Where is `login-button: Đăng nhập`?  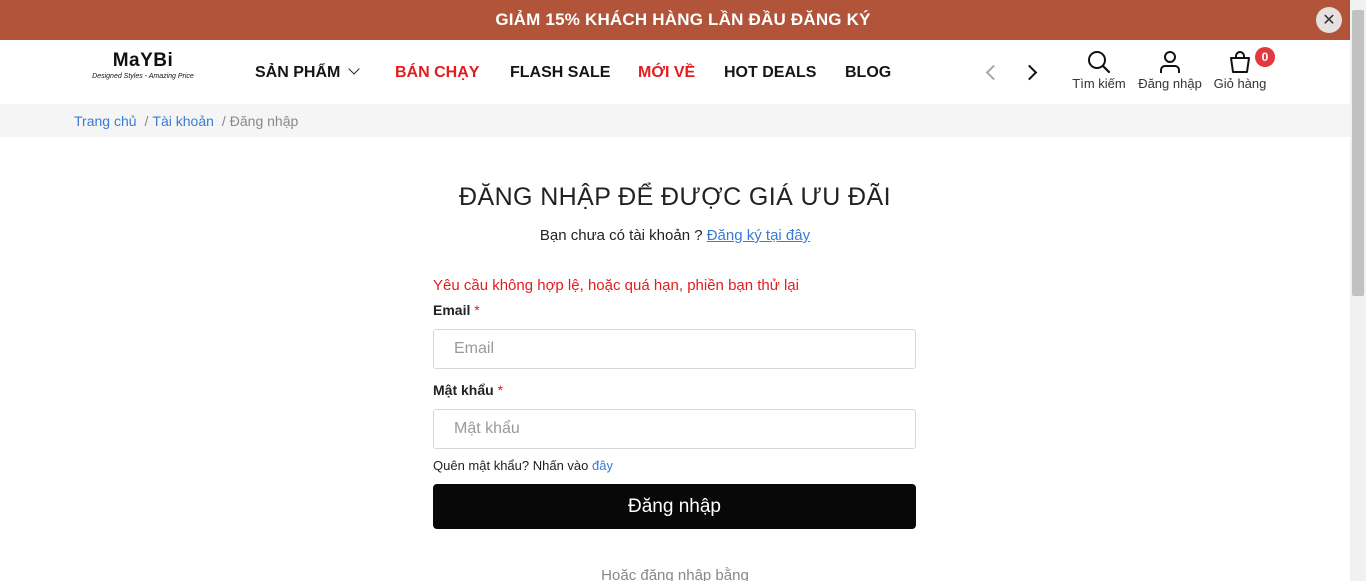
login-button: Đăng nhập is located at coordinates (674, 506).